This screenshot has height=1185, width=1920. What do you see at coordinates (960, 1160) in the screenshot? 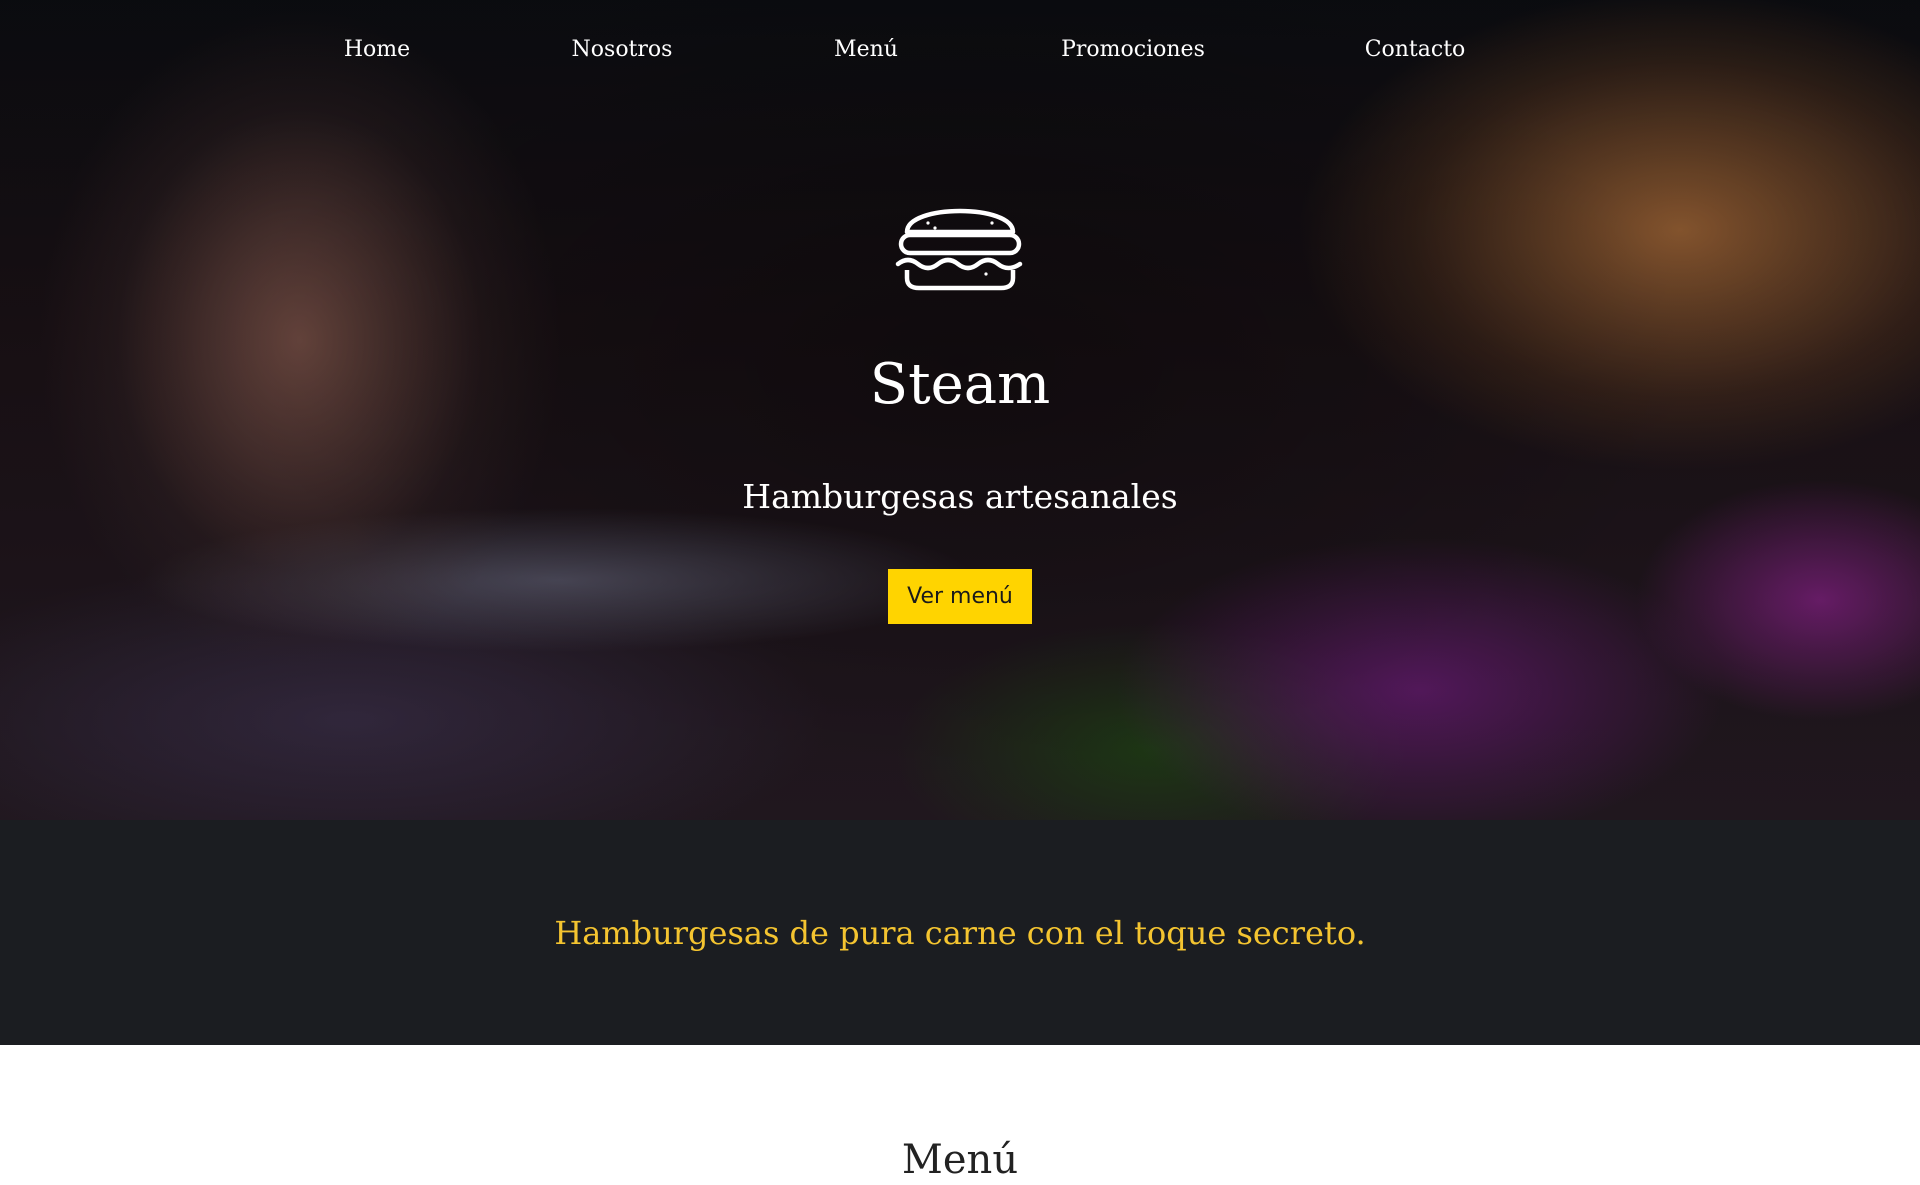
I see `menu-section-title: Menú` at bounding box center [960, 1160].